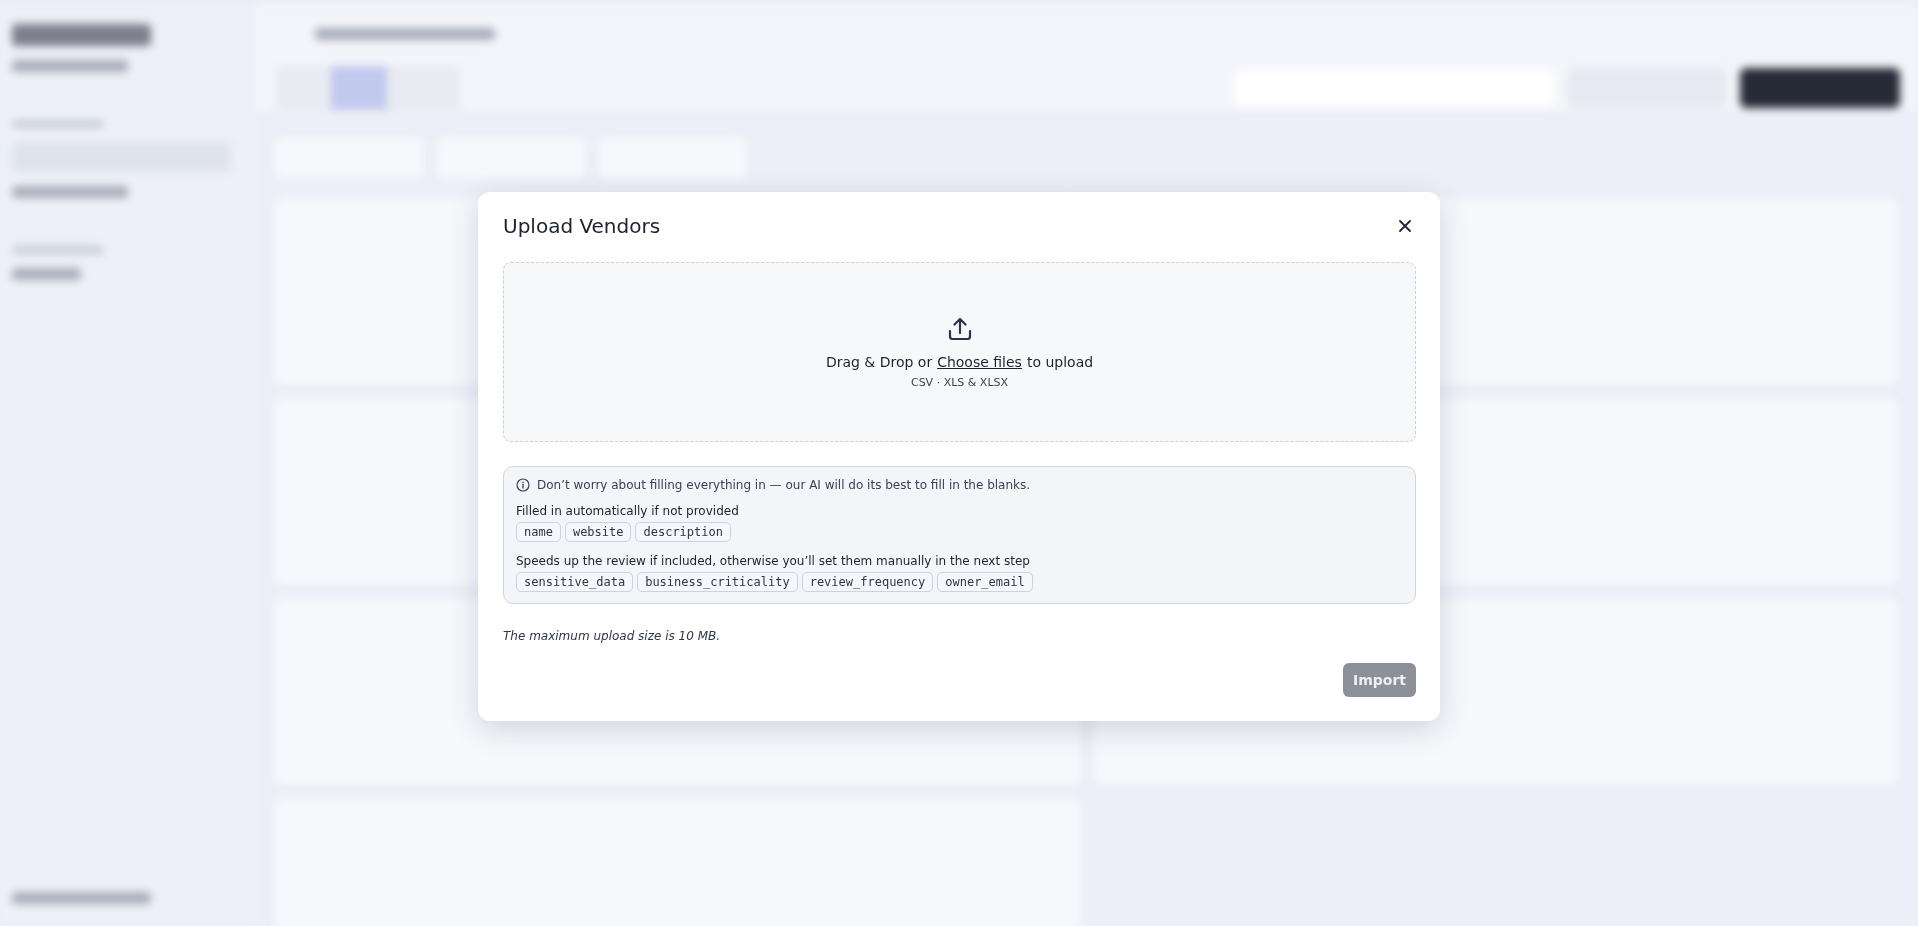 The width and height of the screenshot is (1918, 926). Describe the element at coordinates (628, 511) in the screenshot. I see `field-group-heading: Filled in automatically if not provided` at that location.